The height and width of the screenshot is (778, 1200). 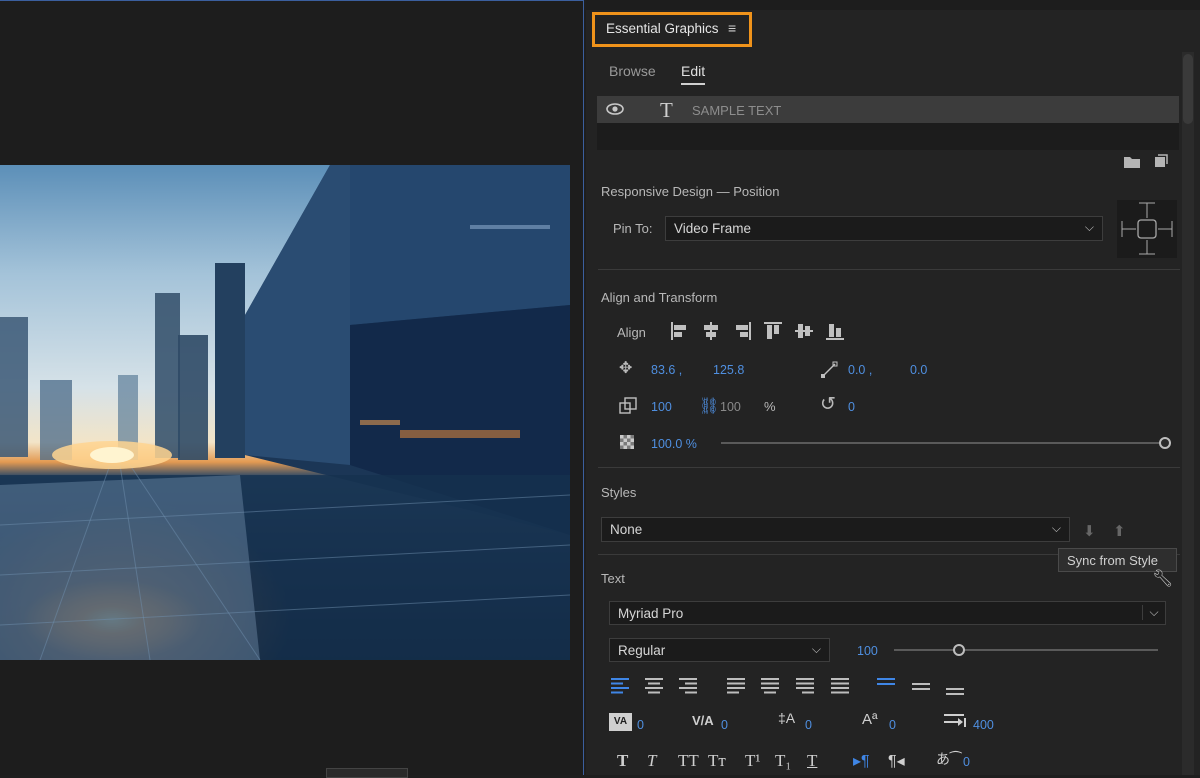 What do you see at coordinates (717, 761) in the screenshot?
I see `small-caps-icon: Tᴛ` at bounding box center [717, 761].